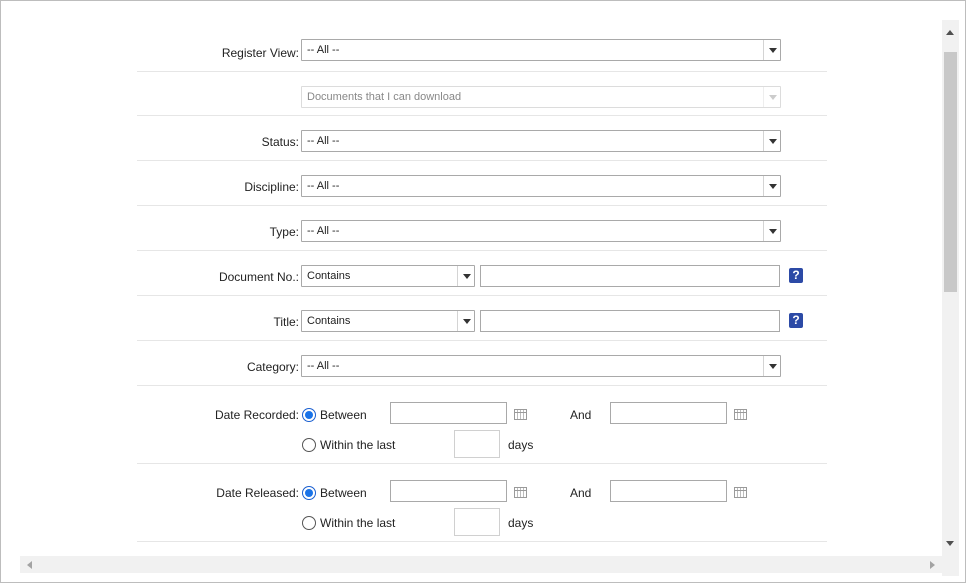 The image size is (967, 584). What do you see at coordinates (448, 413) in the screenshot?
I see `date-recorded-from-input` at bounding box center [448, 413].